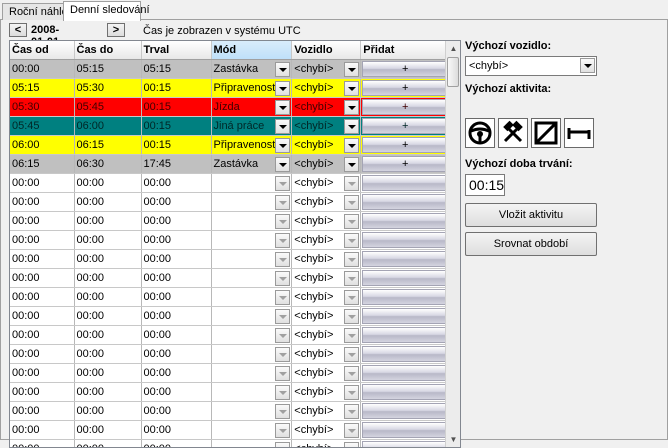 The image size is (668, 448). Describe the element at coordinates (107, 68) in the screenshot. I see `cell-to: 05:15` at that location.